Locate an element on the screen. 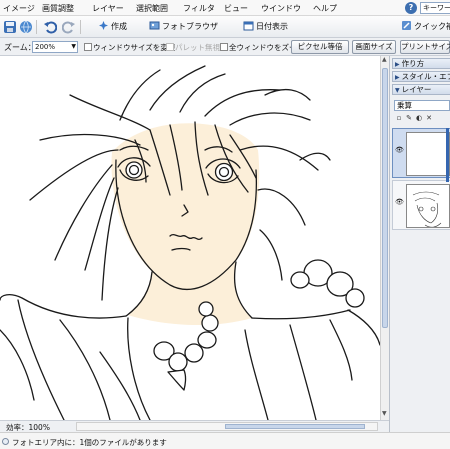 This screenshot has width=450, height=449. scroll-up-icon: ▲ is located at coordinates (384, 59).